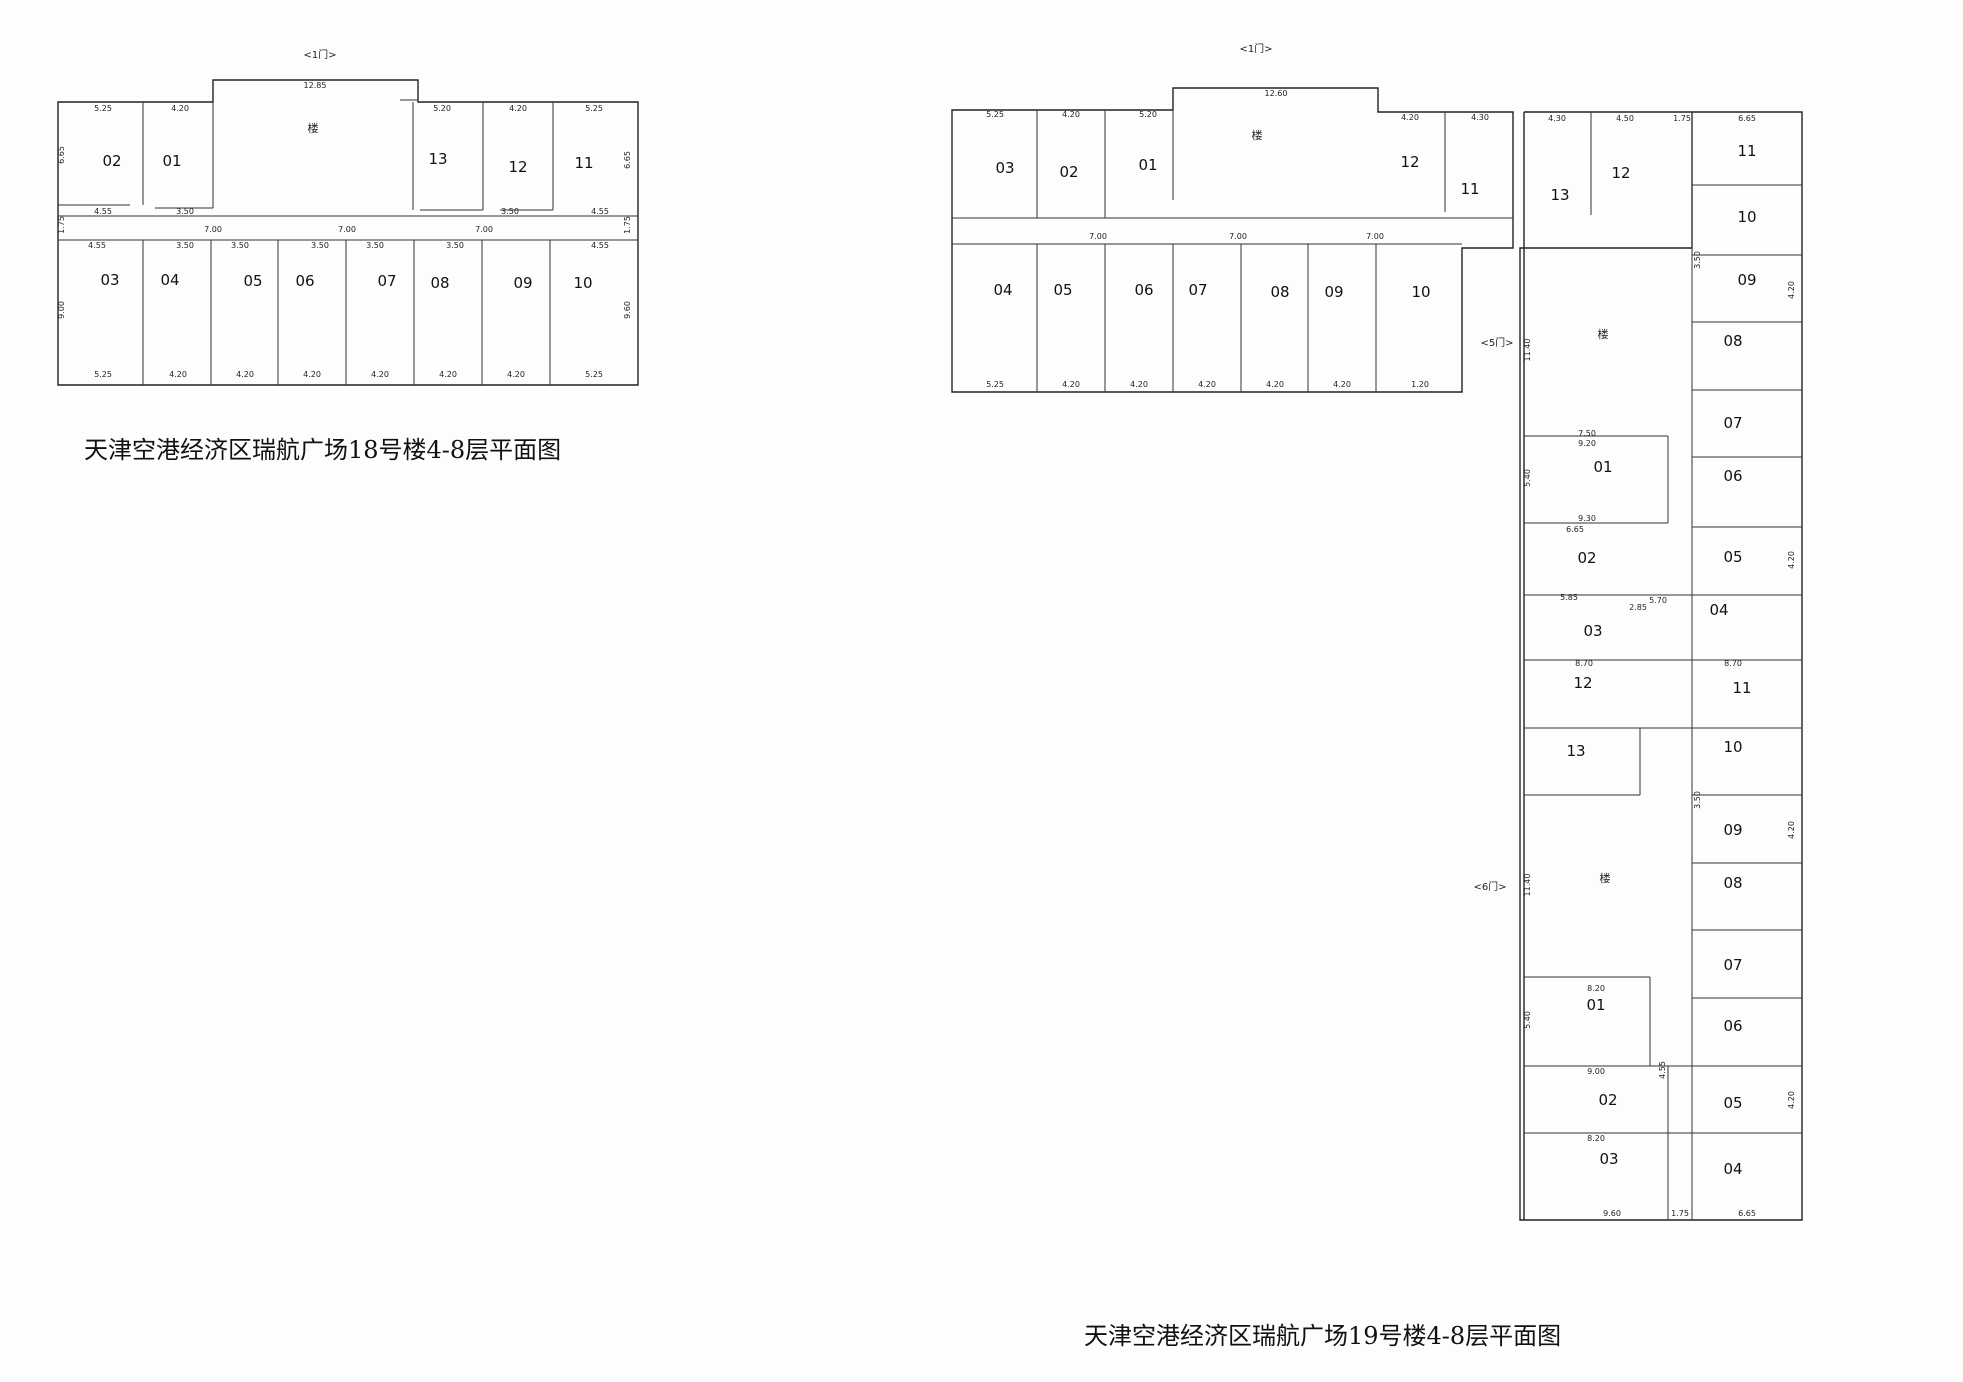 This screenshot has height=1382, width=1963. Describe the element at coordinates (1732, 1026) in the screenshot. I see `plan19-room-06c: 06` at that location.